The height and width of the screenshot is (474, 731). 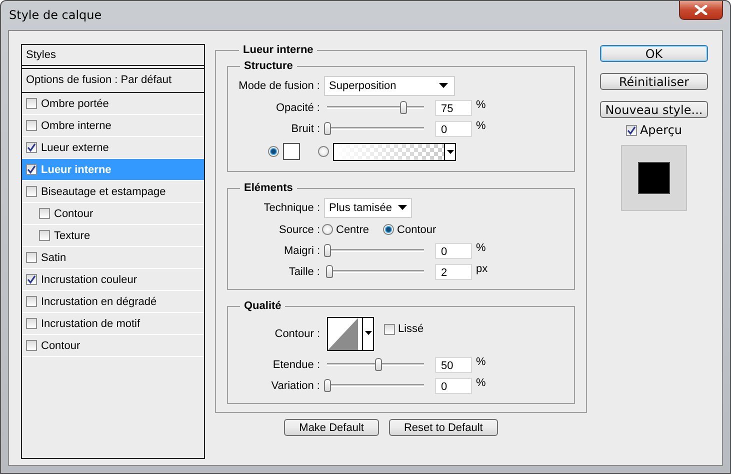 I want to click on default-button: Make Default, so click(x=331, y=427).